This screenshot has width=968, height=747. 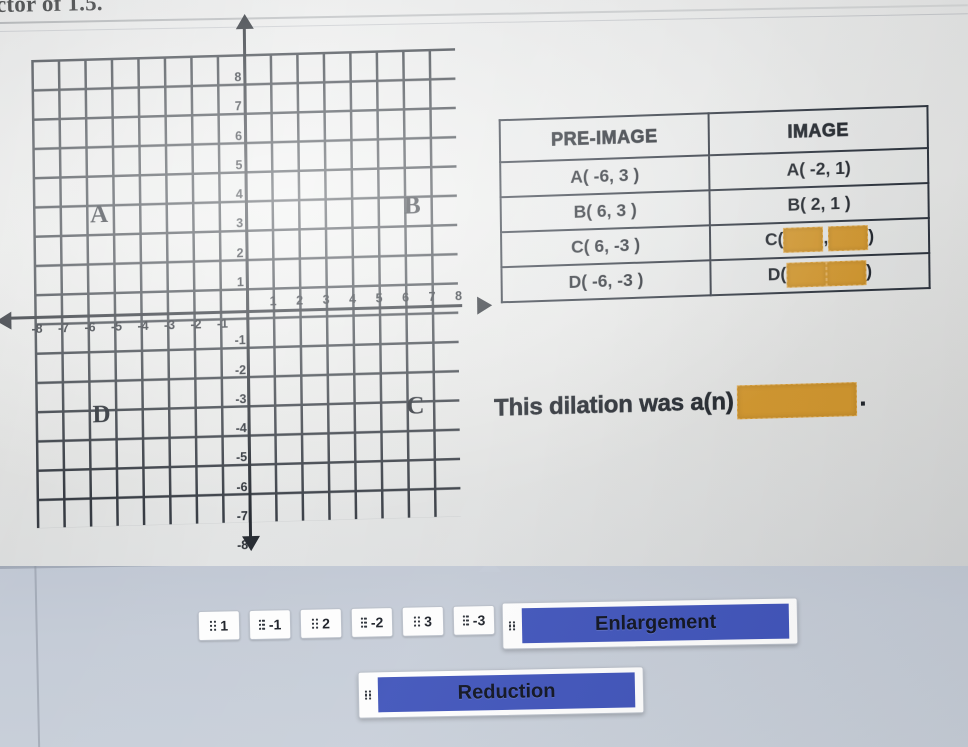 What do you see at coordinates (458, 296) in the screenshot?
I see `x-tick-8: 8` at bounding box center [458, 296].